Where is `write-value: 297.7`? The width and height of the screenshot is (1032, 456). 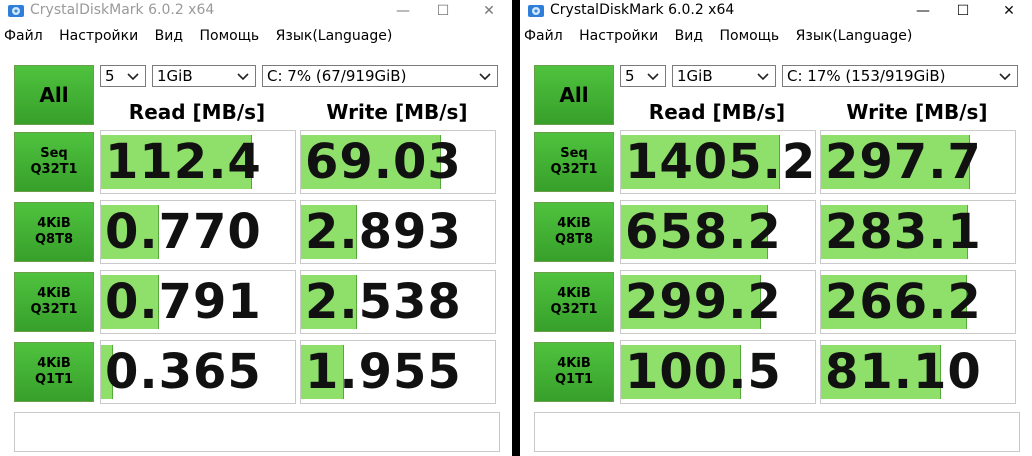
write-value: 297.7 is located at coordinates (903, 162).